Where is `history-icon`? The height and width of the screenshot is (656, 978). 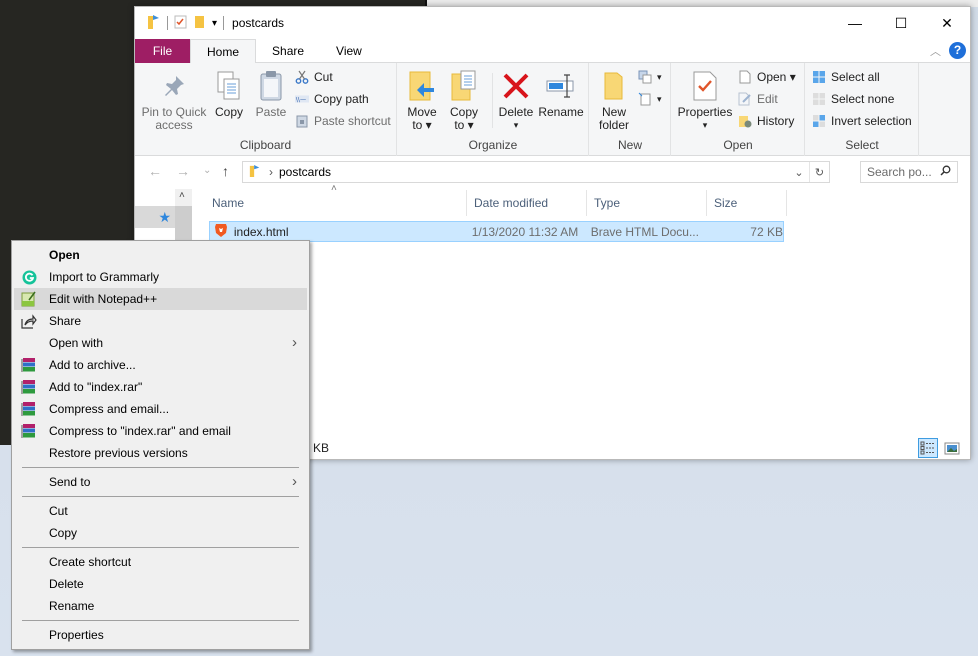 history-icon is located at coordinates (745, 121).